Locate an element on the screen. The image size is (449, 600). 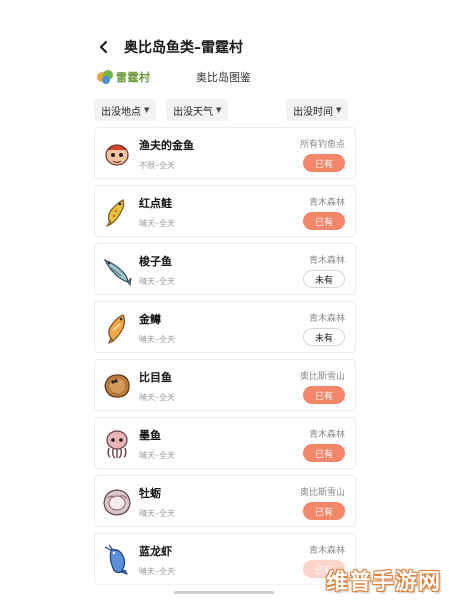
fish-location: 所有钓鱼点 is located at coordinates (322, 145).